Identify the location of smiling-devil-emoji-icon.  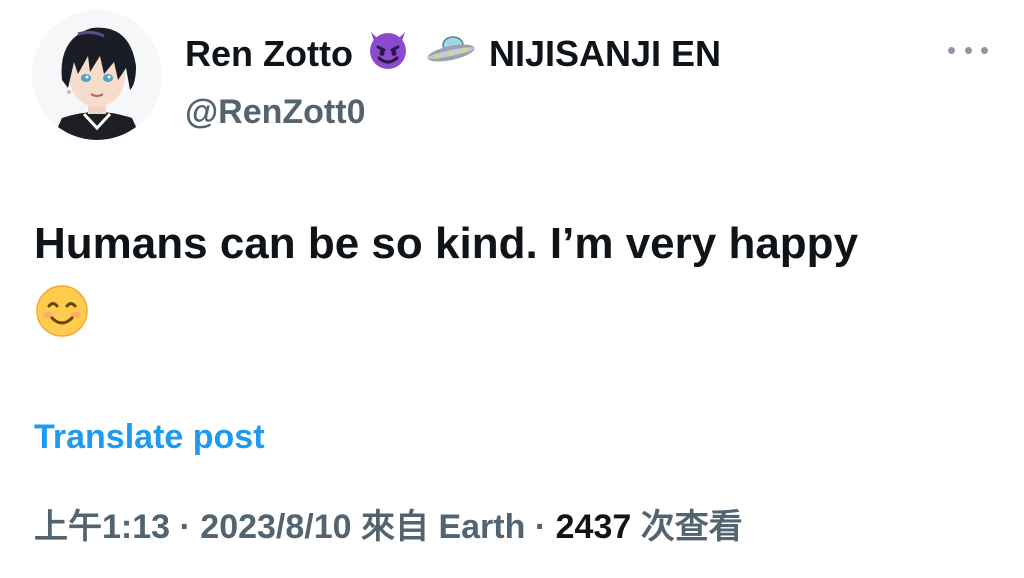
(388, 54).